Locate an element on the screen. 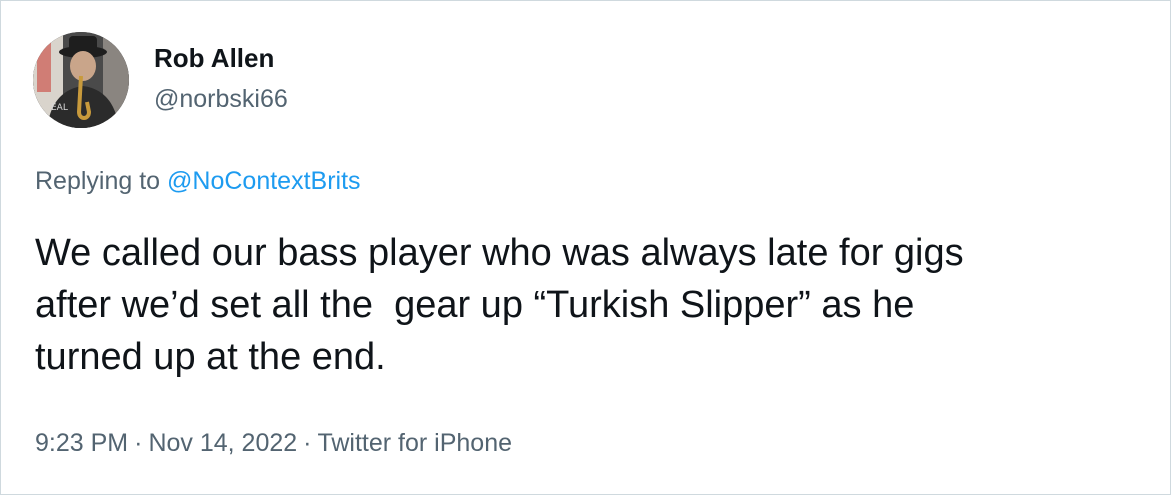 This screenshot has height=495, width=1171. tweet-meta: 9:23 PM · Nov 14, 2022 · Twitter for iPhone is located at coordinates (273, 443).